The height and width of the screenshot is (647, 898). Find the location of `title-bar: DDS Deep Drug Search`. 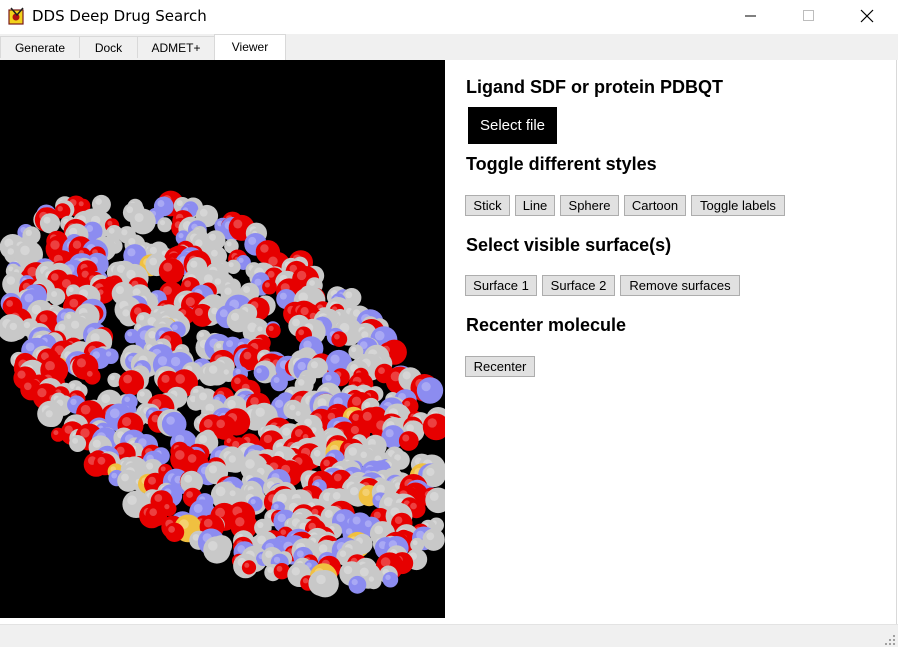

title-bar: DDS Deep Drug Search is located at coordinates (449, 17).